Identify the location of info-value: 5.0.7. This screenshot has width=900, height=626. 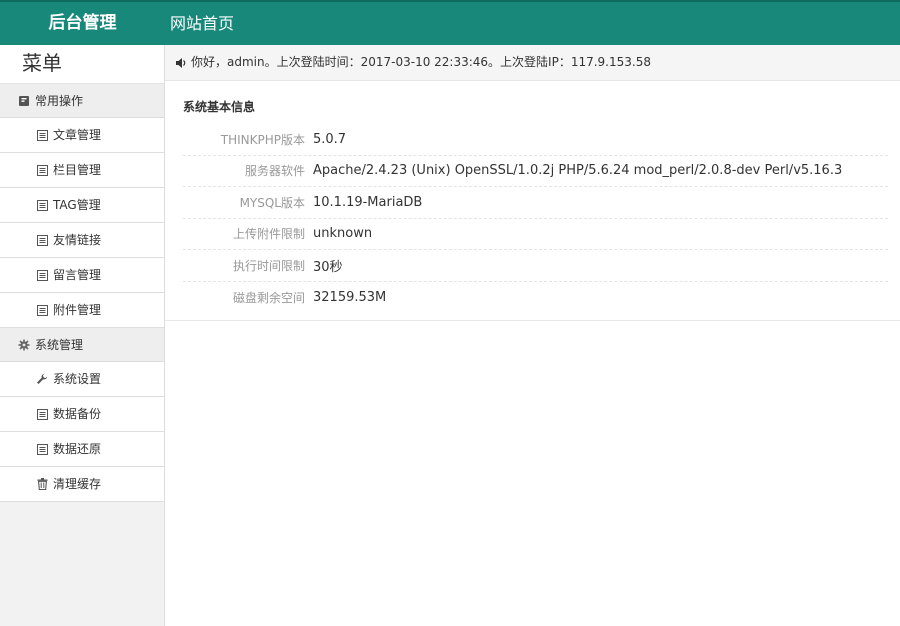
(330, 139).